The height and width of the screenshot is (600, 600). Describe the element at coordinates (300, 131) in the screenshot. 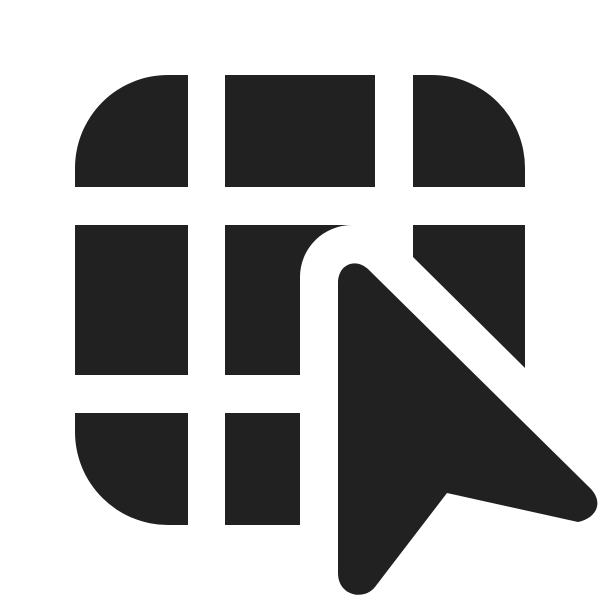

I see `table-cell-top-middle` at that location.